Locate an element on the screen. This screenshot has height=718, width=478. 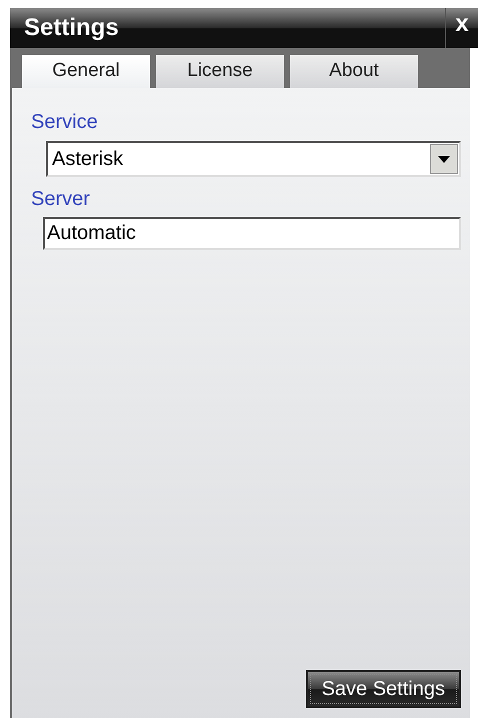
save-button: Save Settings is located at coordinates (383, 689).